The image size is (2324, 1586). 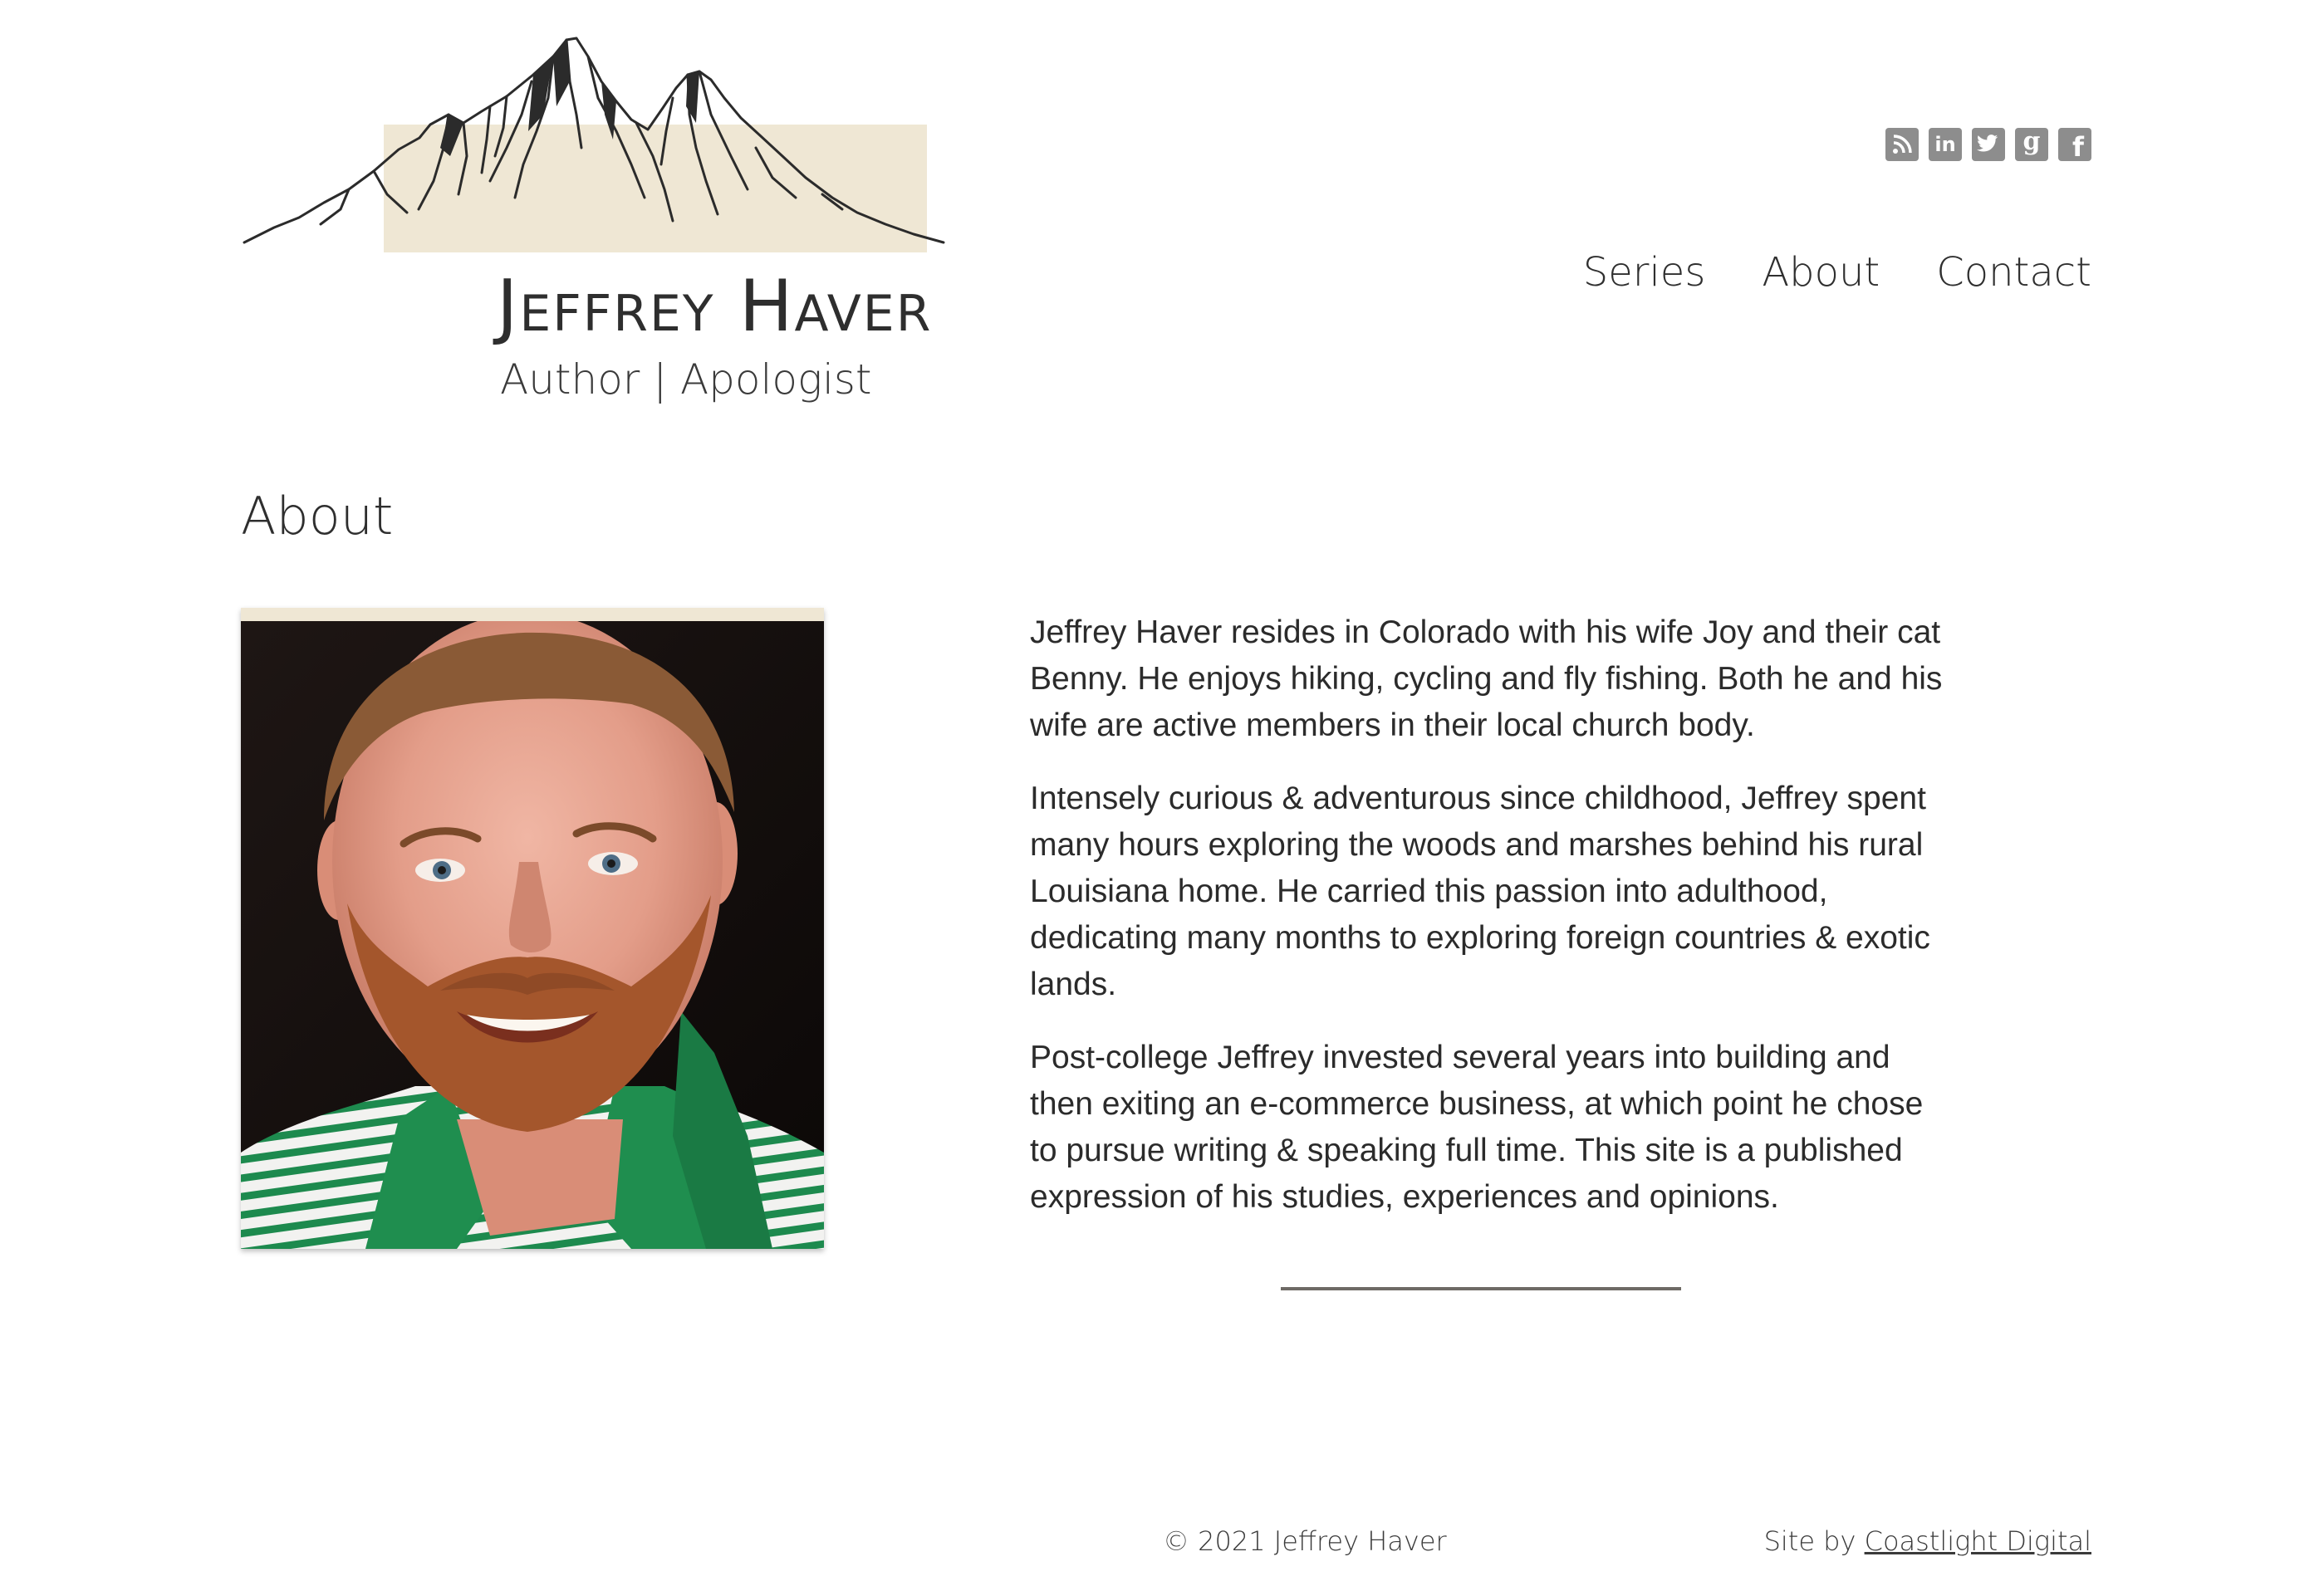 I want to click on nav-item-about: About, so click(x=1812, y=264).